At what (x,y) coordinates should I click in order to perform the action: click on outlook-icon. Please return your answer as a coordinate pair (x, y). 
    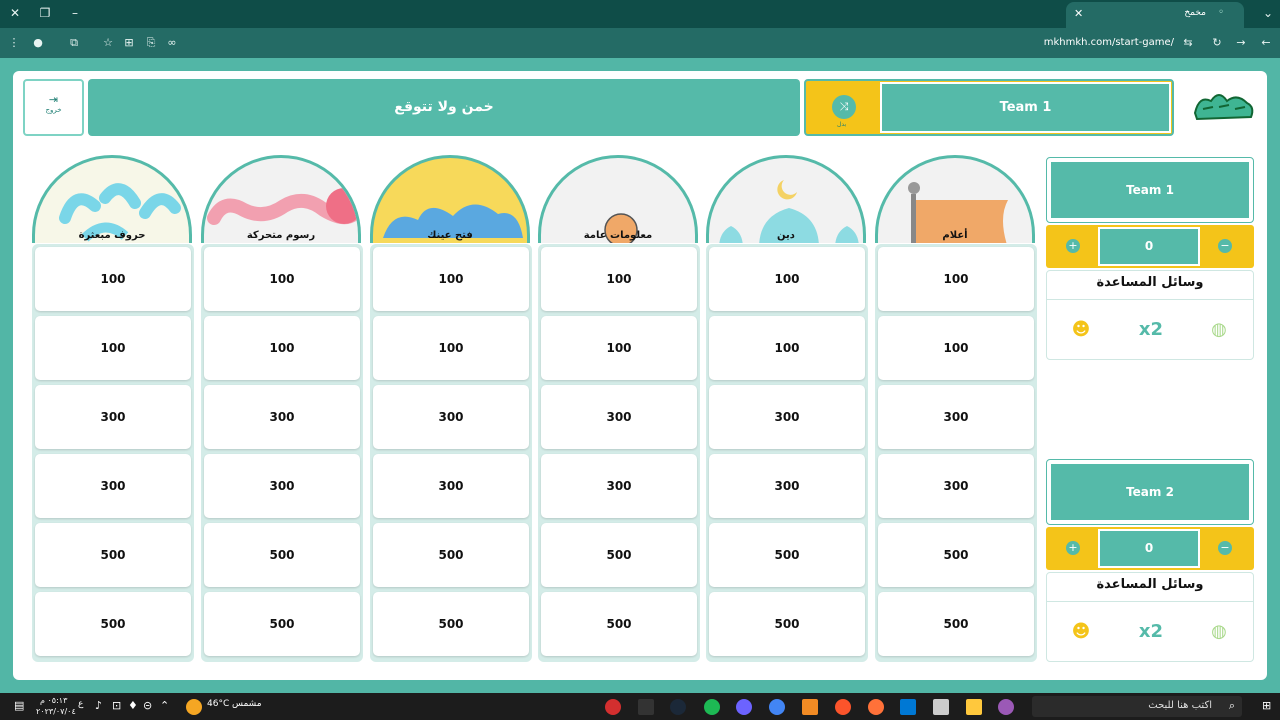
    Looking at the image, I should click on (908, 707).